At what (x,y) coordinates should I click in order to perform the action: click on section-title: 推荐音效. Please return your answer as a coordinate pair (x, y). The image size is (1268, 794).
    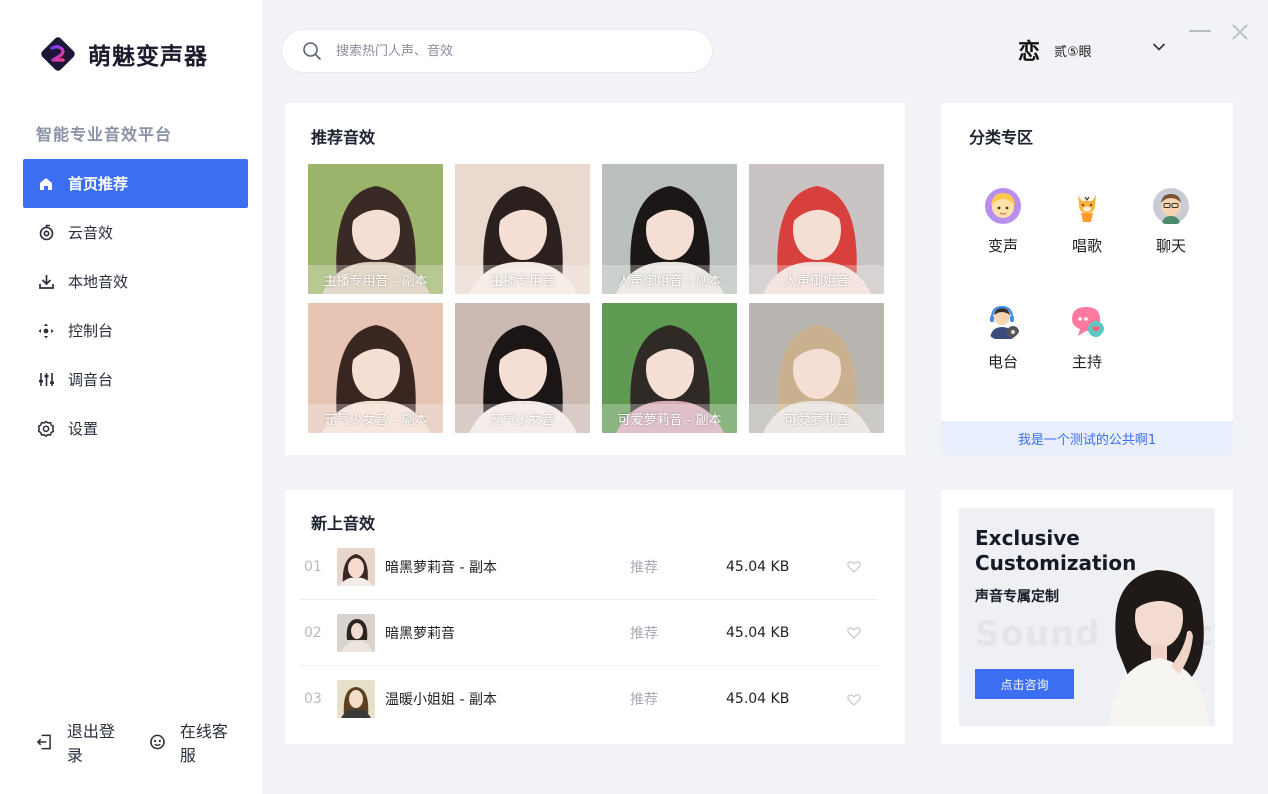
    Looking at the image, I should click on (343, 137).